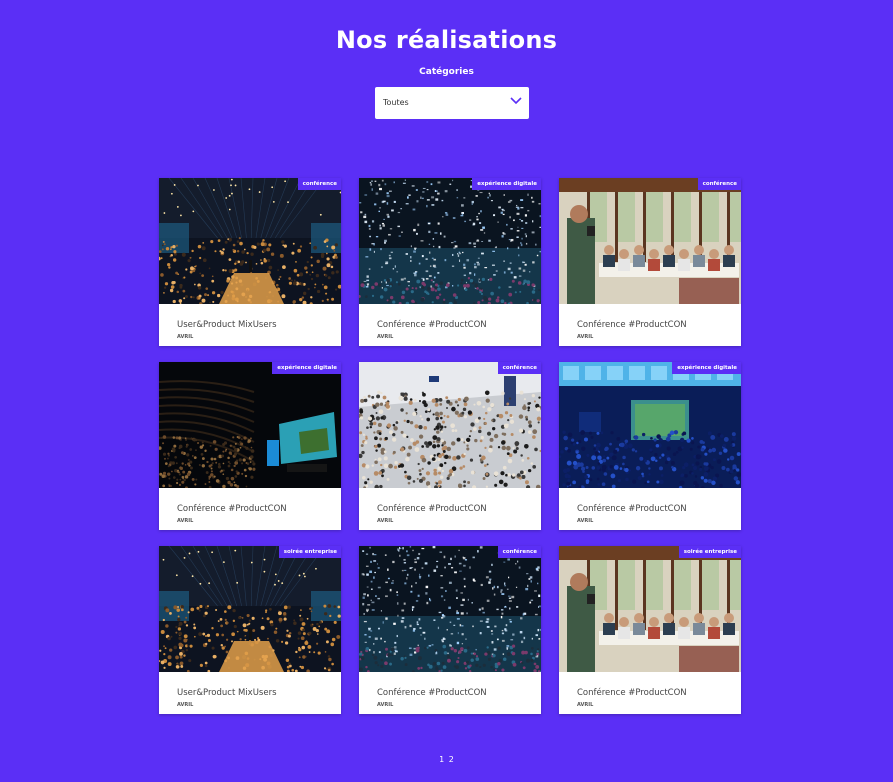  Describe the element at coordinates (452, 103) in the screenshot. I see `category-select: Toutes` at that location.